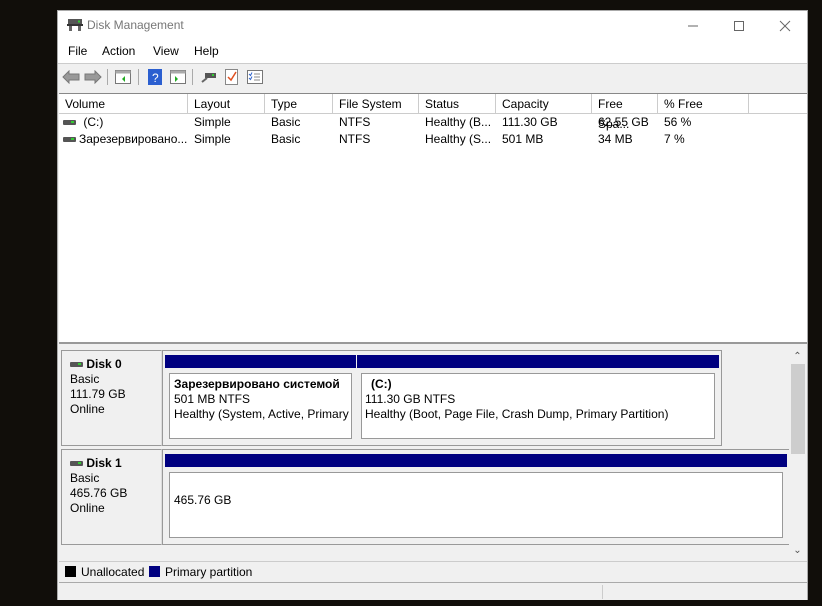 This screenshot has width=822, height=606. Describe the element at coordinates (115, 463) in the screenshot. I see `disk-1-name: Disk 1` at that location.